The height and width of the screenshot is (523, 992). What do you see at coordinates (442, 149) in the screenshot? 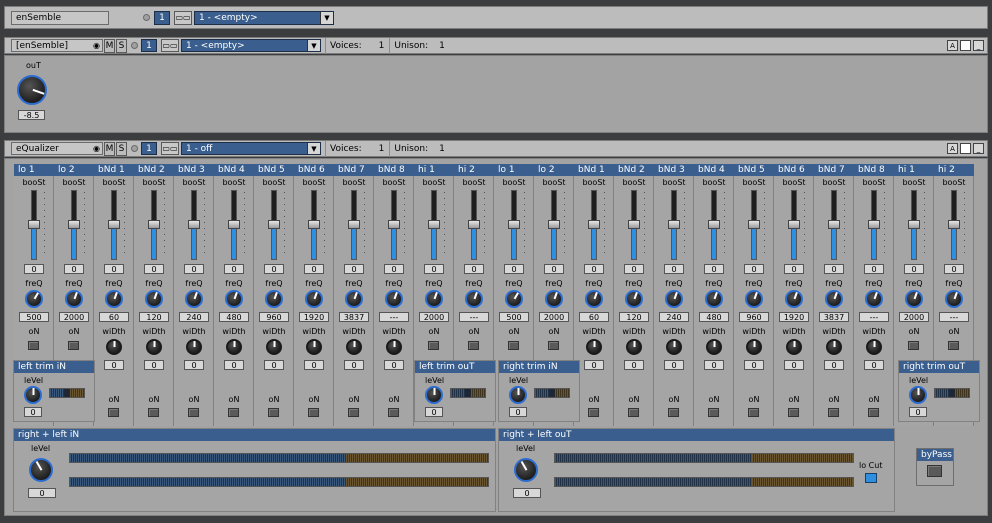
I see `unison-value: 1` at bounding box center [442, 149].